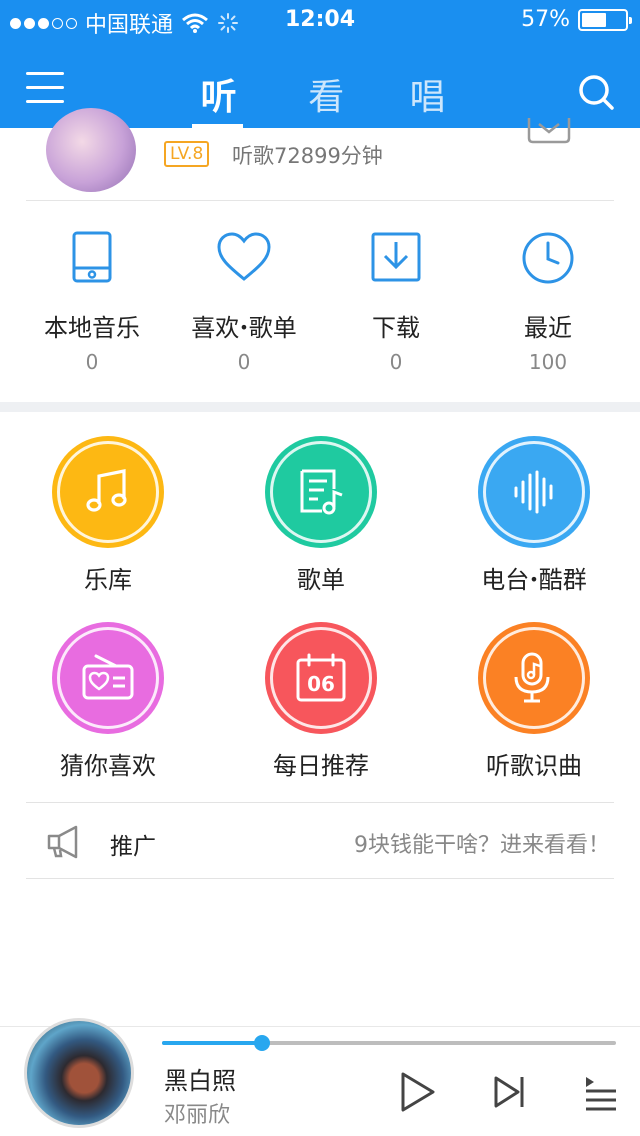 The height and width of the screenshot is (1136, 640). What do you see at coordinates (62, 842) in the screenshot?
I see `megaphone-icon` at bounding box center [62, 842].